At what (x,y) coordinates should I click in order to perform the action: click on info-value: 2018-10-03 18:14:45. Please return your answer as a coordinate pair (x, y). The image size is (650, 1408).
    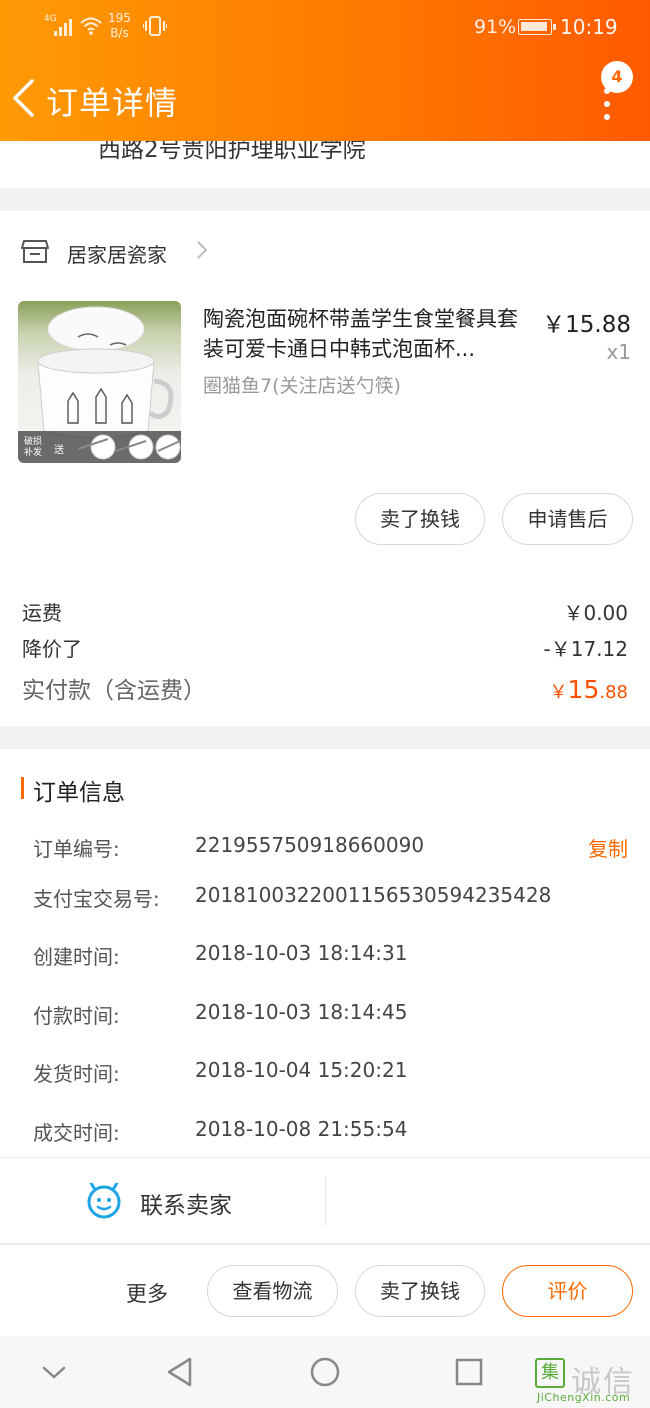
    Looking at the image, I should click on (301, 1012).